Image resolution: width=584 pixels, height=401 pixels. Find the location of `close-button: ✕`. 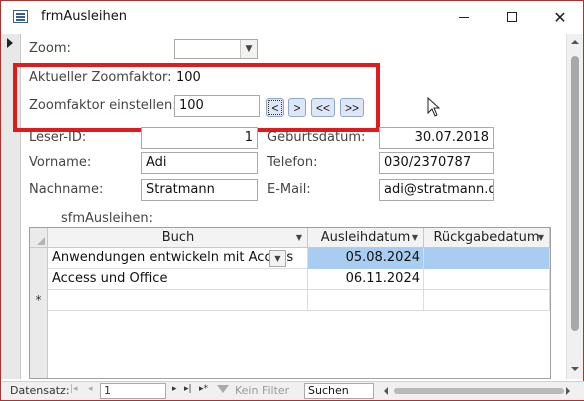

close-button: ✕ is located at coordinates (560, 17).